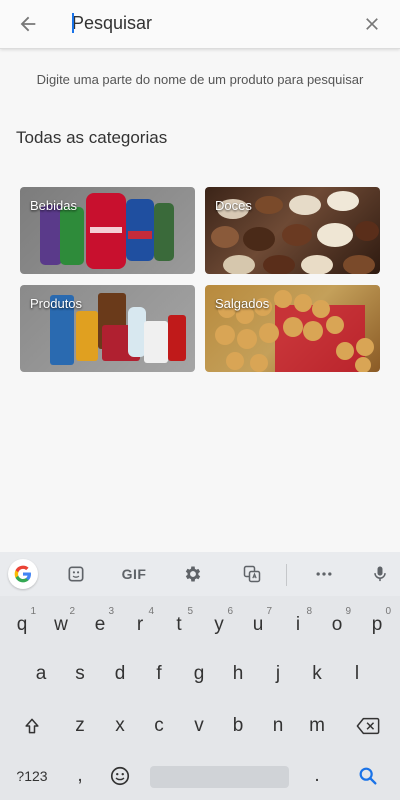  I want to click on key-label: g, so click(199, 673).